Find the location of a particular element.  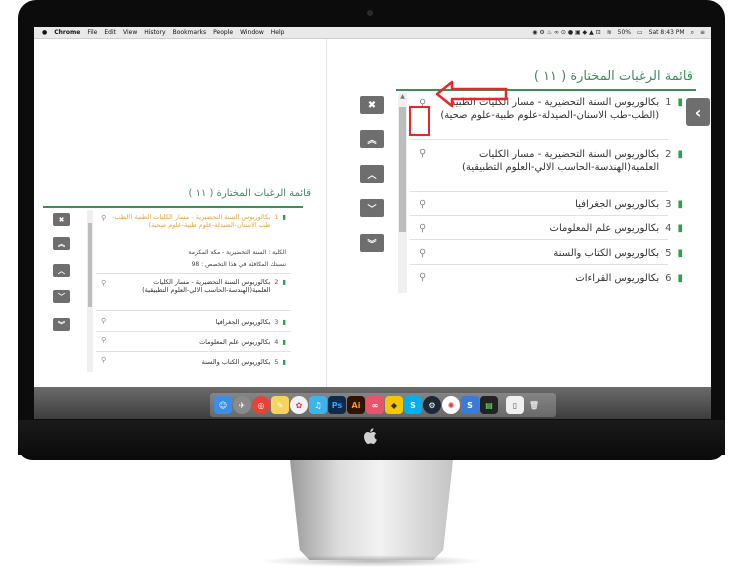

red-arrow-icon is located at coordinates (471, 94).